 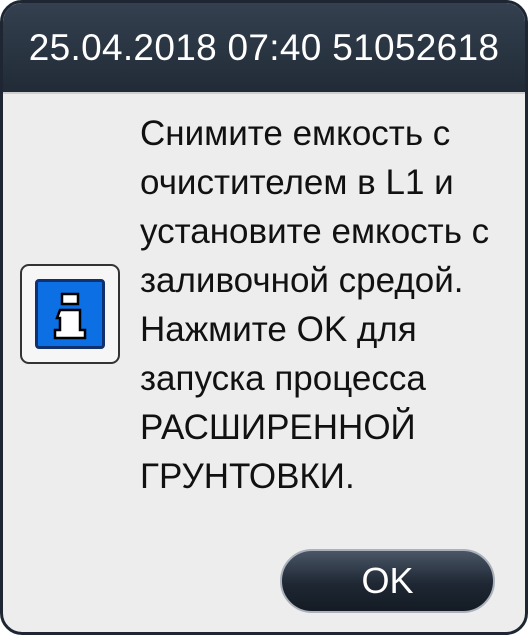 I want to click on message-line: Снимите емкость с, so click(x=295, y=133).